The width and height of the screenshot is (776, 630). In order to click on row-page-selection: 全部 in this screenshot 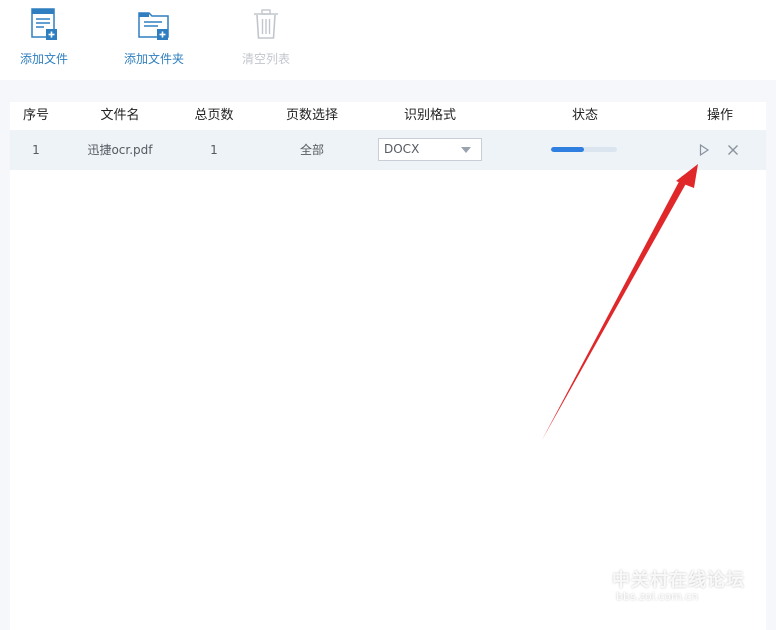, I will do `click(312, 150)`.